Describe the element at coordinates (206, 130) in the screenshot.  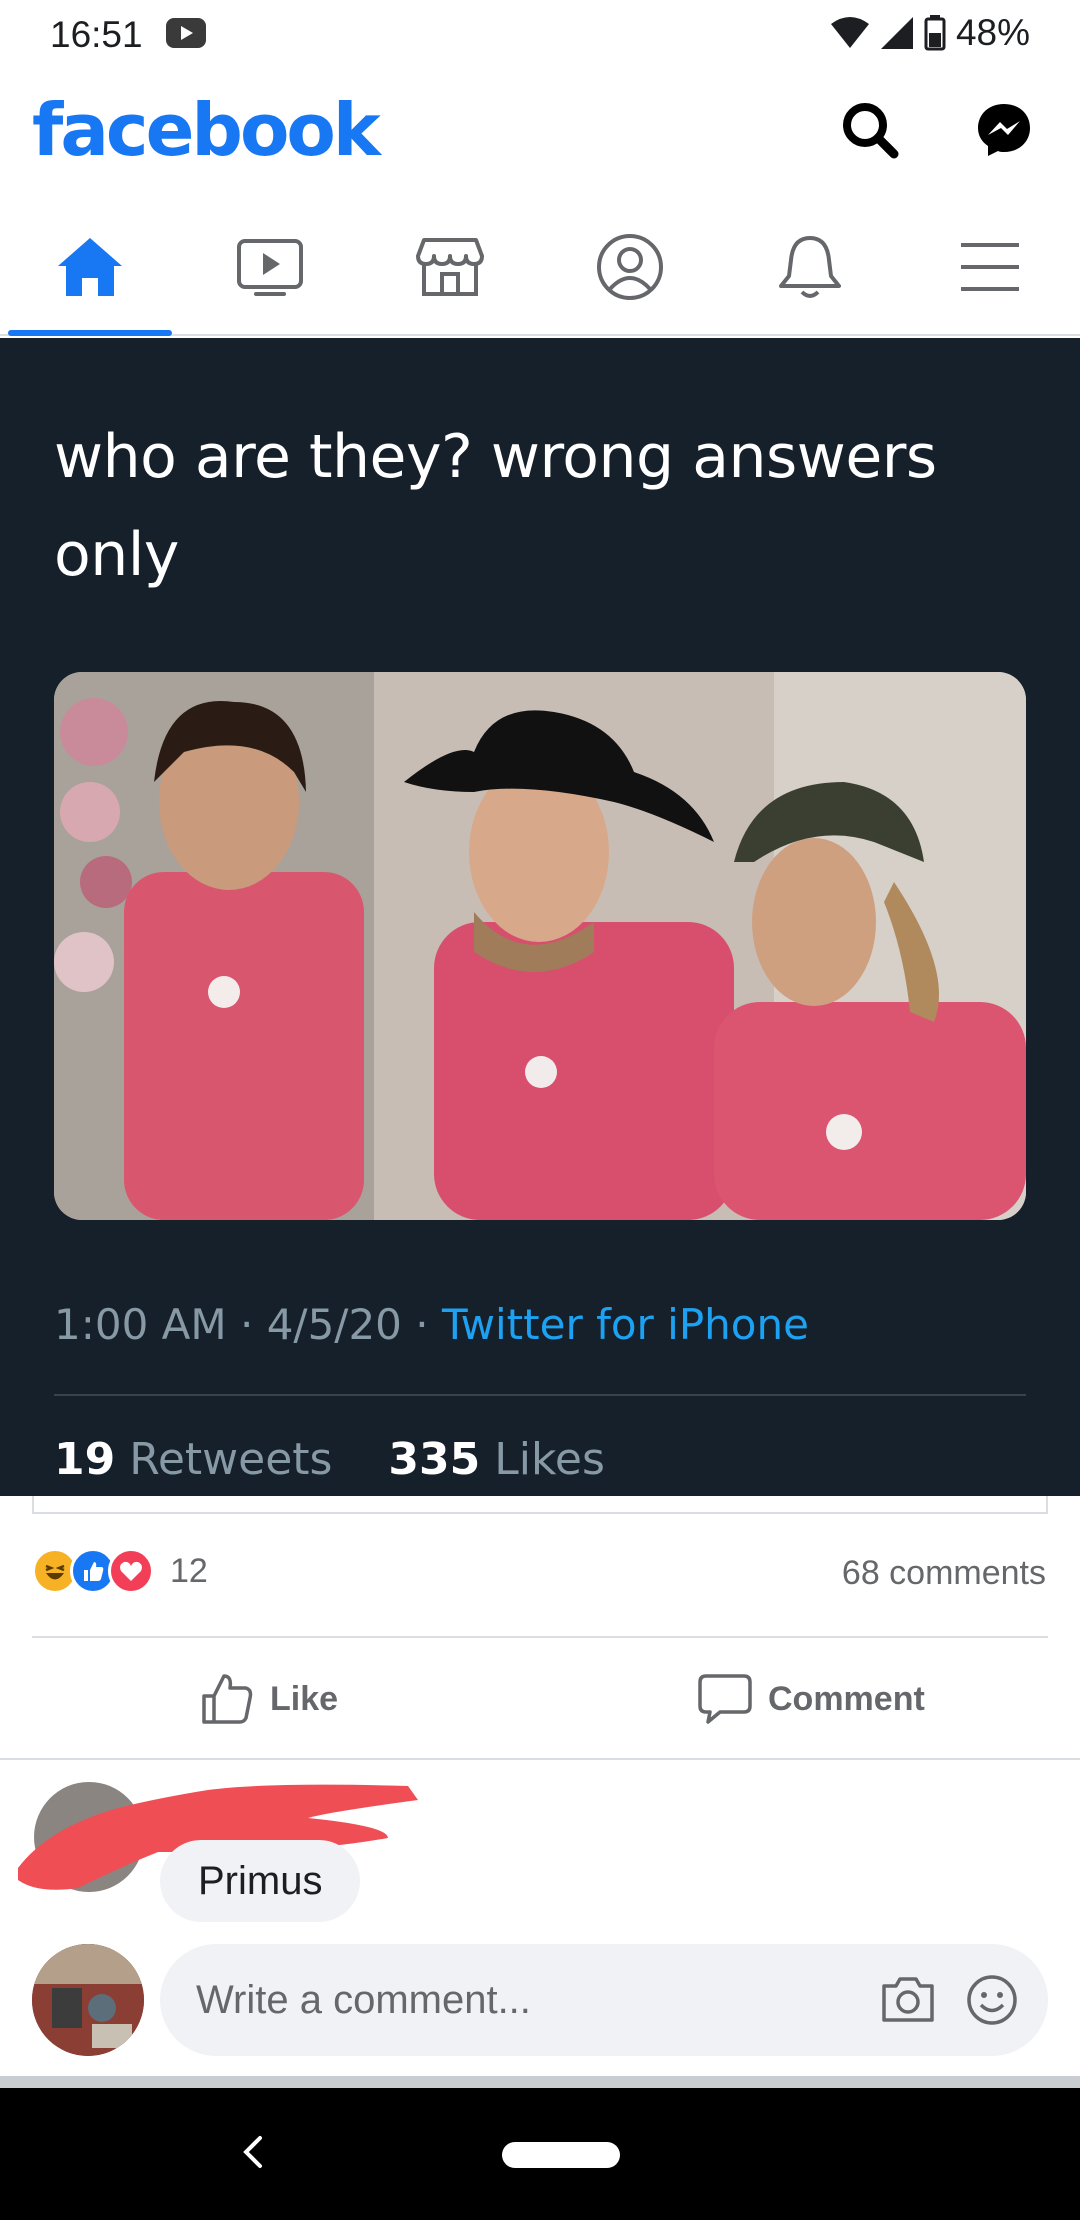
I see `facebook-logo: facebook` at that location.